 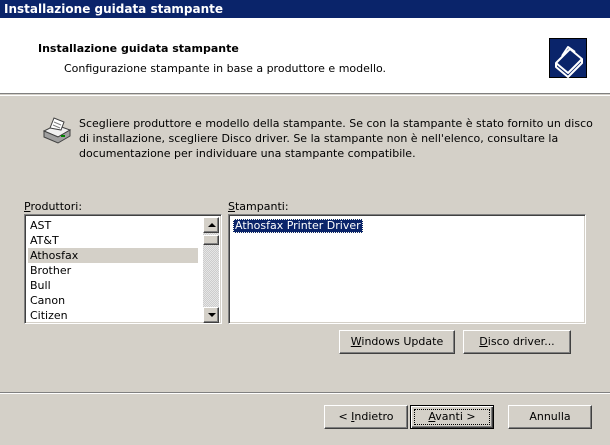 I want to click on arrow-down-icon, so click(x=212, y=315).